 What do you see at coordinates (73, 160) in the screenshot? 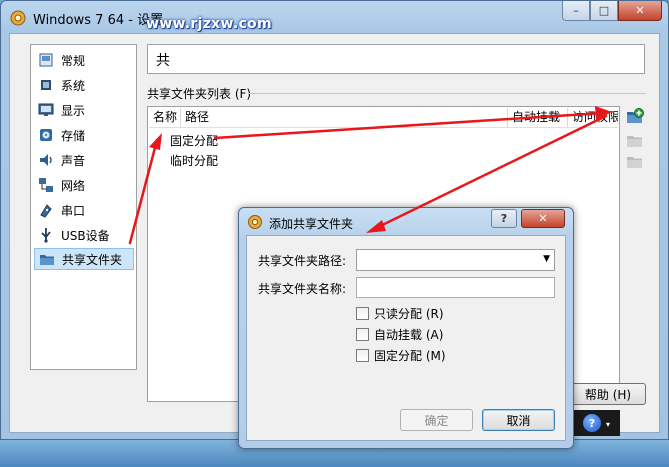
I see `sidebar-item-label: 声音` at bounding box center [73, 160].